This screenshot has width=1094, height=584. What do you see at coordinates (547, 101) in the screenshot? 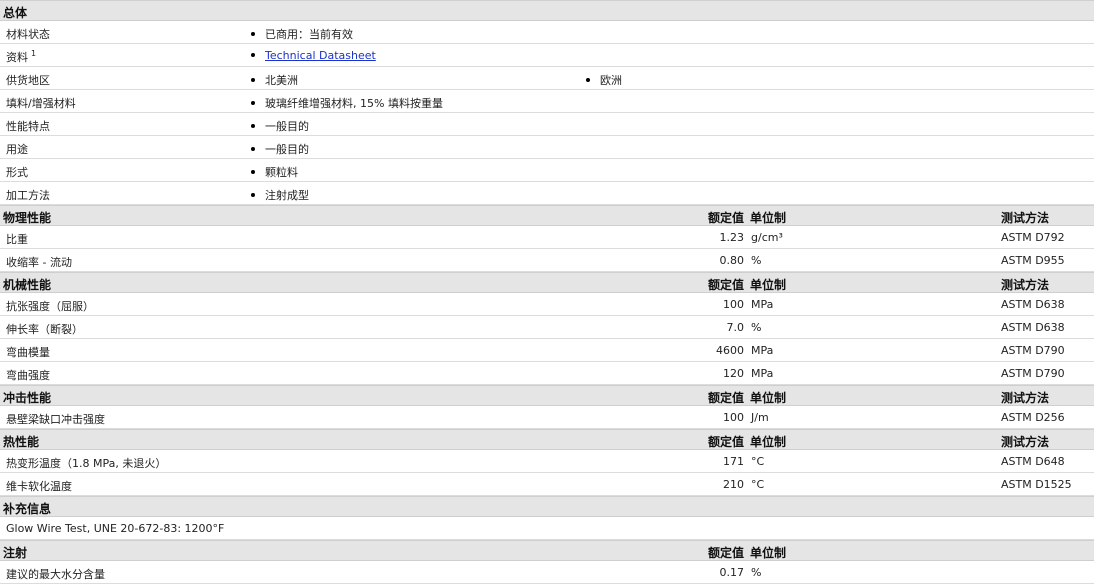
I see `general-row-filler: 填料/增强材料 玻璃纤维增强材料, 15% 填料按重量` at bounding box center [547, 101].